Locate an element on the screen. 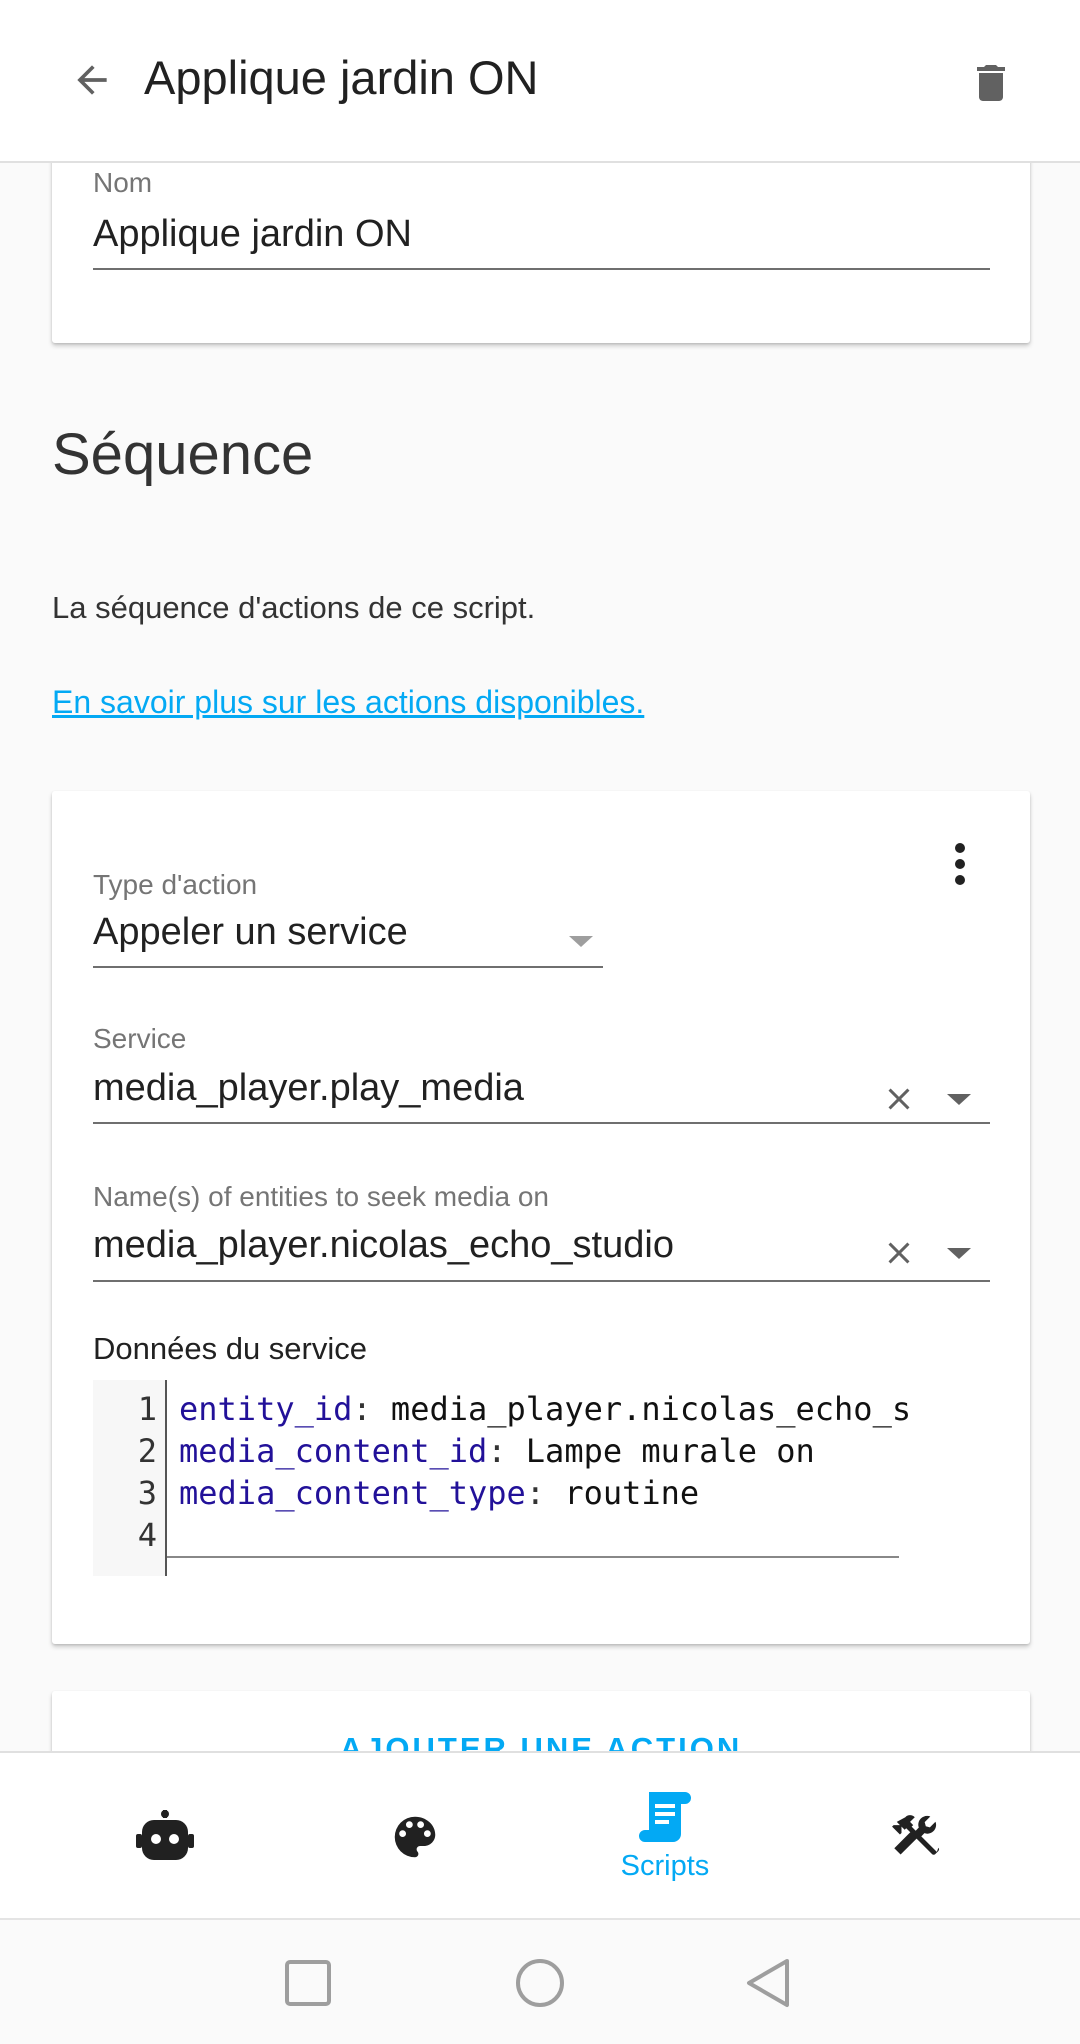 The width and height of the screenshot is (1080, 2044). sequence-description: La séquence d'actions de ce script. is located at coordinates (294, 607).